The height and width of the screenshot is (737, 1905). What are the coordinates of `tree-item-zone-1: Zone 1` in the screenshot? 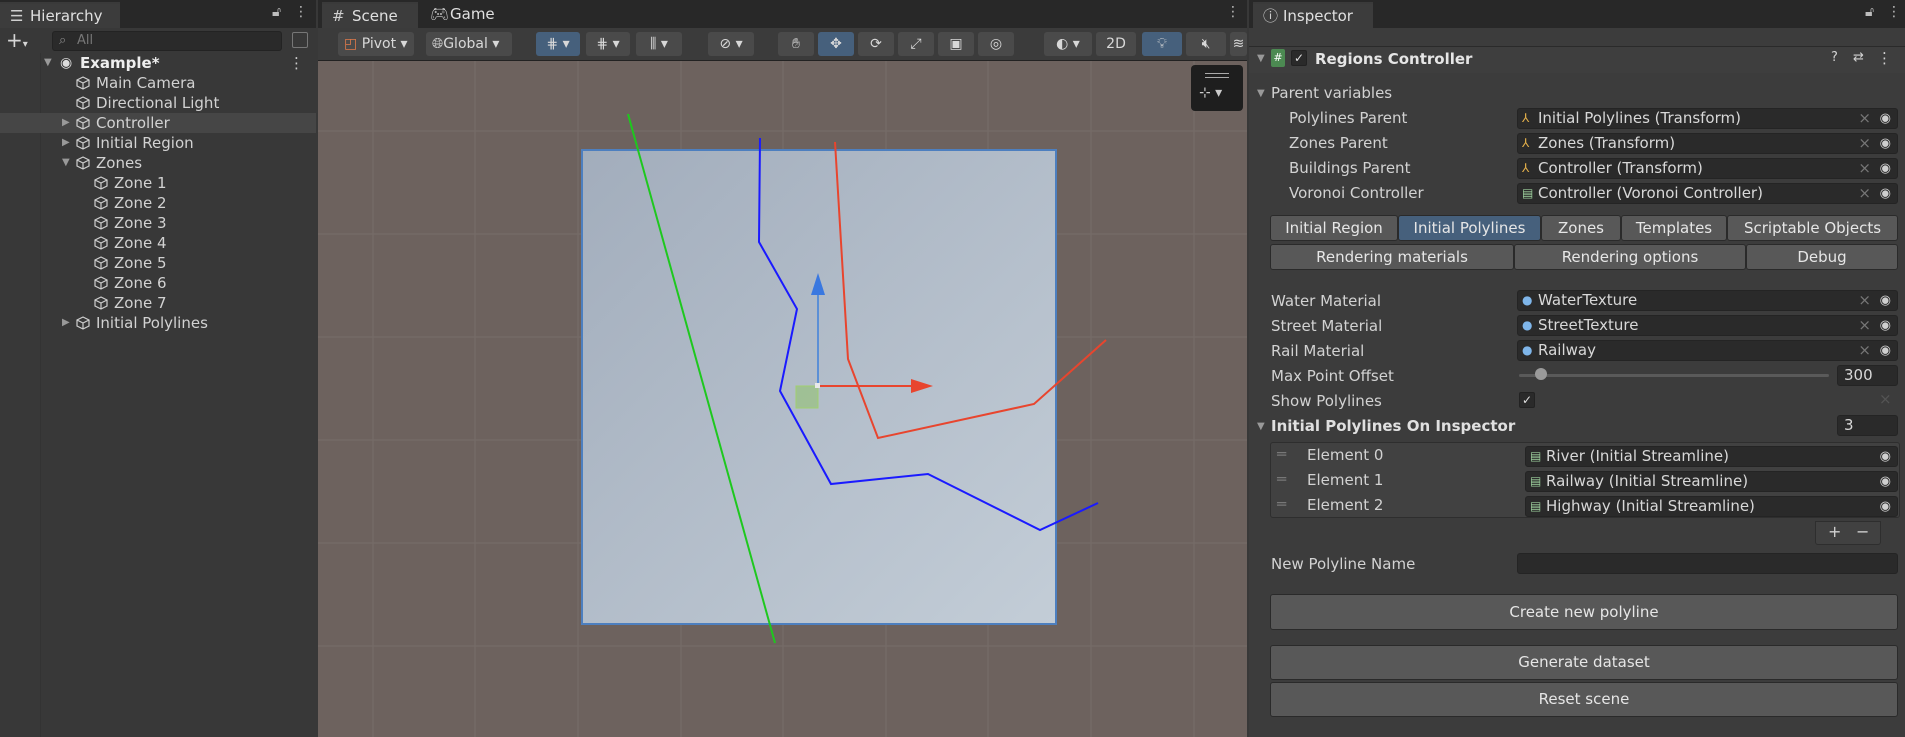 It's located at (158, 183).